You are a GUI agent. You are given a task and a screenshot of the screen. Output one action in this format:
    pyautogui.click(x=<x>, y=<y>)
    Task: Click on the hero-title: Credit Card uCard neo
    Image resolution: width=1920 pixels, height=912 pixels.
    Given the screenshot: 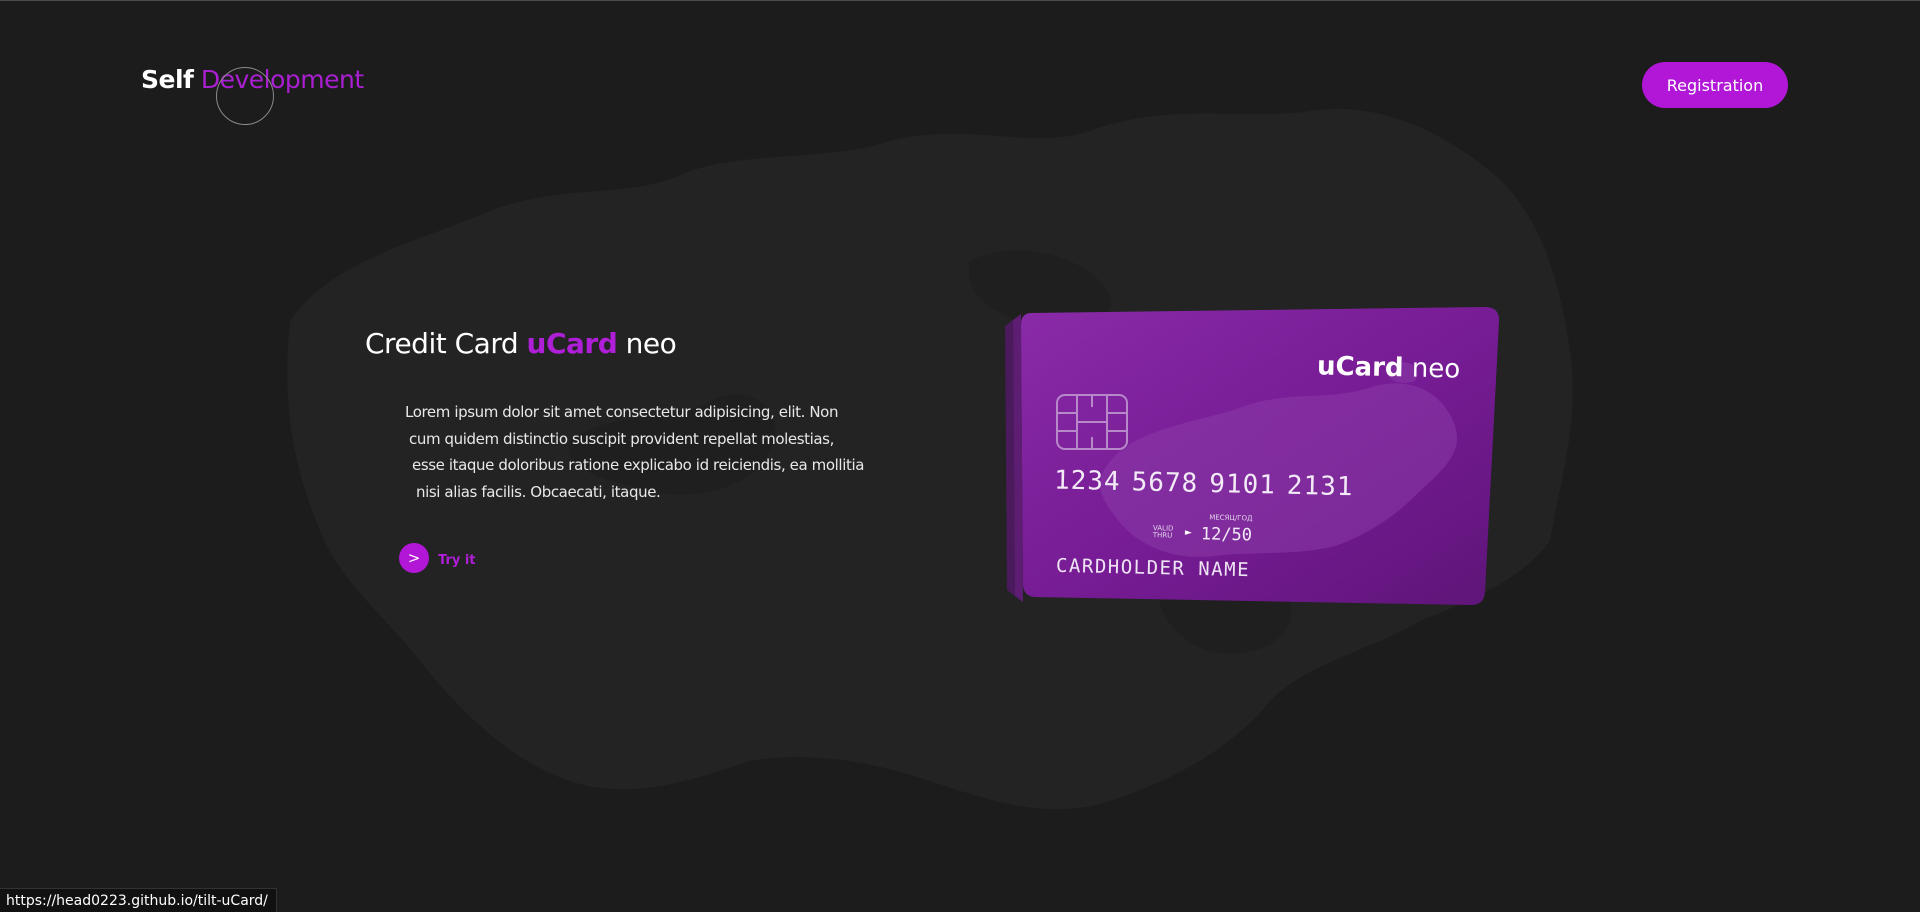 What is the action you would take?
    pyautogui.click(x=521, y=343)
    